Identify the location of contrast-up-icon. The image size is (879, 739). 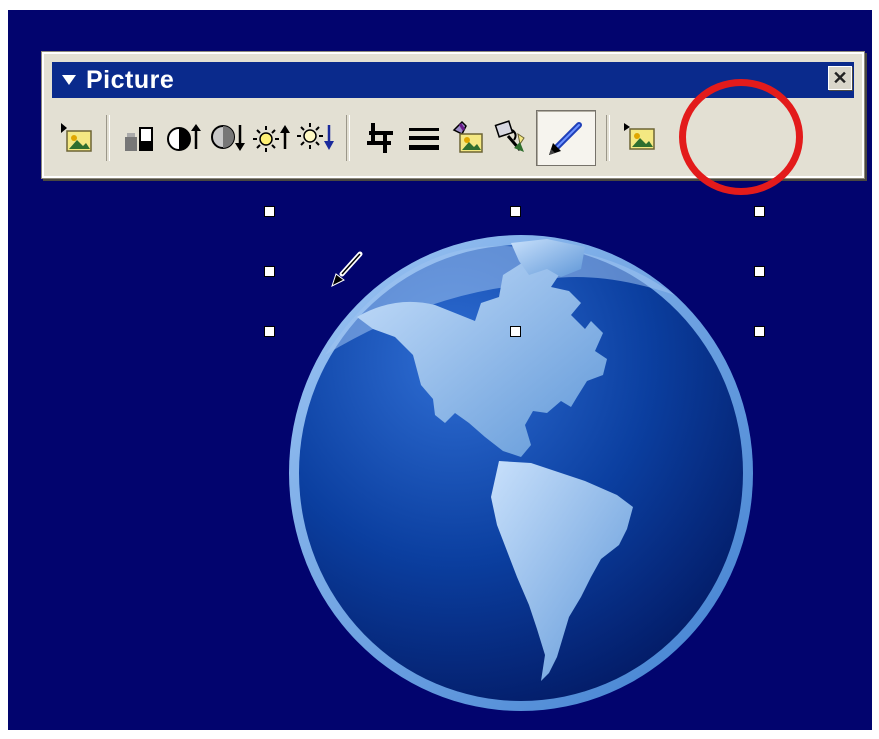
(184, 137).